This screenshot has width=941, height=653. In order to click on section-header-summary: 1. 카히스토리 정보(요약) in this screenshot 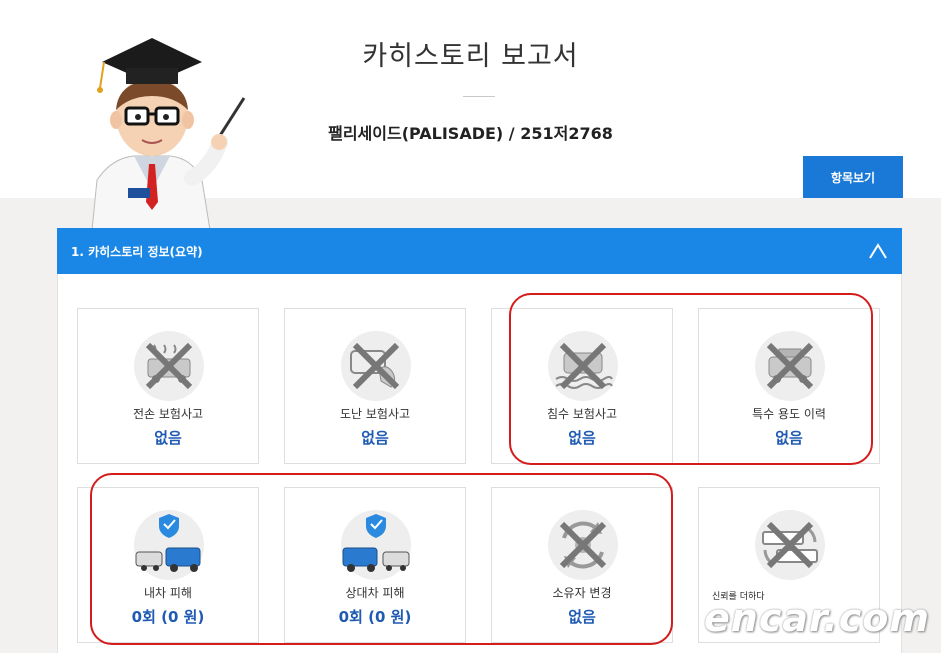, I will do `click(479, 251)`.